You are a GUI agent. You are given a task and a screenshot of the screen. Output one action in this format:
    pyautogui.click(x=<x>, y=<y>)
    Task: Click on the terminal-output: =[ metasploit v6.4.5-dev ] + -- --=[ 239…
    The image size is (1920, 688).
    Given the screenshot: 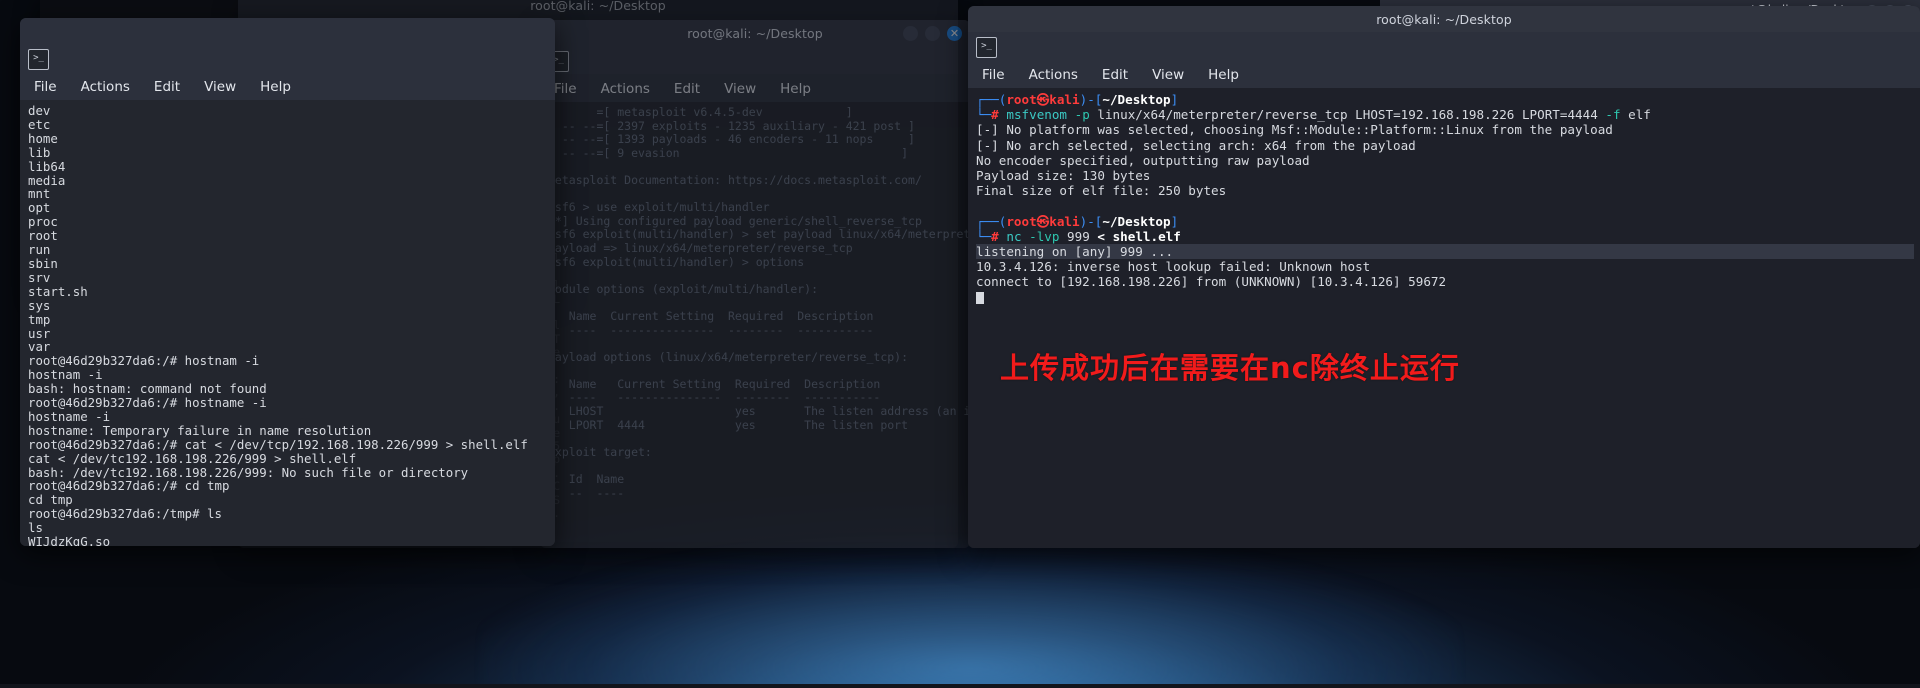 What is the action you would take?
    pyautogui.click(x=755, y=325)
    